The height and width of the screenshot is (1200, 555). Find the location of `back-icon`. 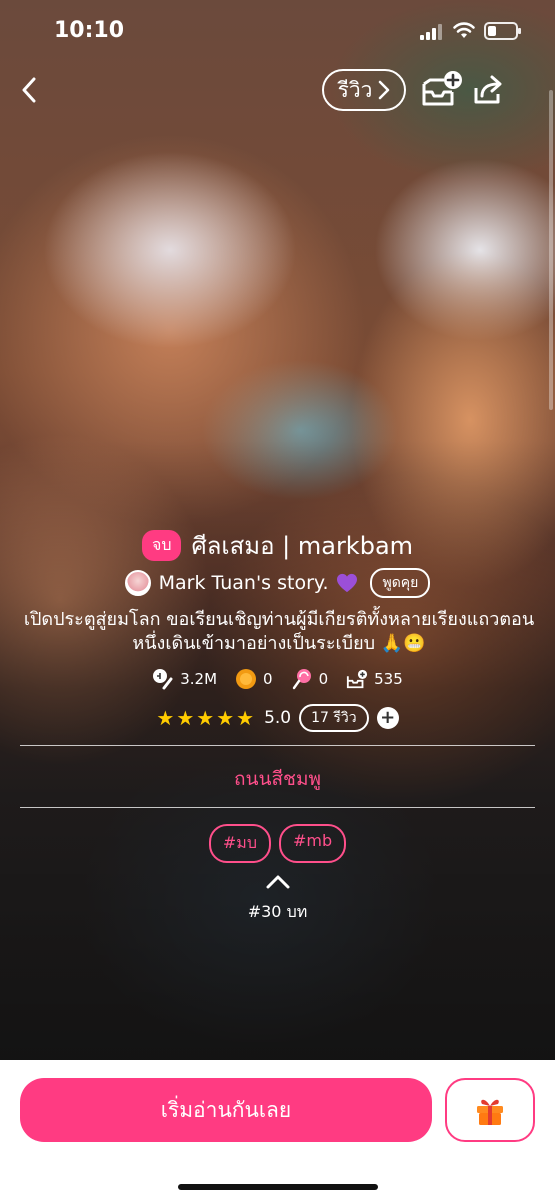

back-icon is located at coordinates (29, 90).